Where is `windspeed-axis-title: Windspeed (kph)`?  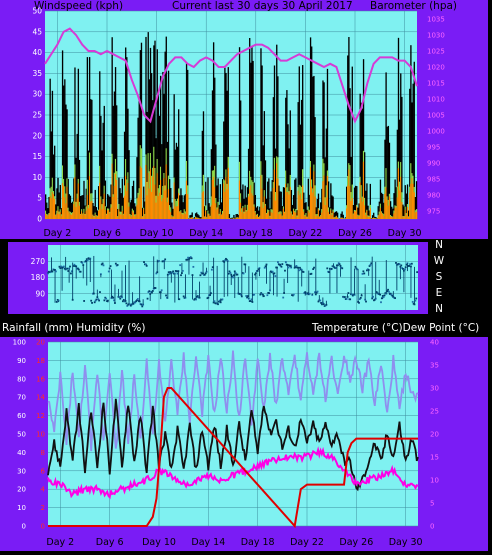
windspeed-axis-title: Windspeed (kph) is located at coordinates (78, 6).